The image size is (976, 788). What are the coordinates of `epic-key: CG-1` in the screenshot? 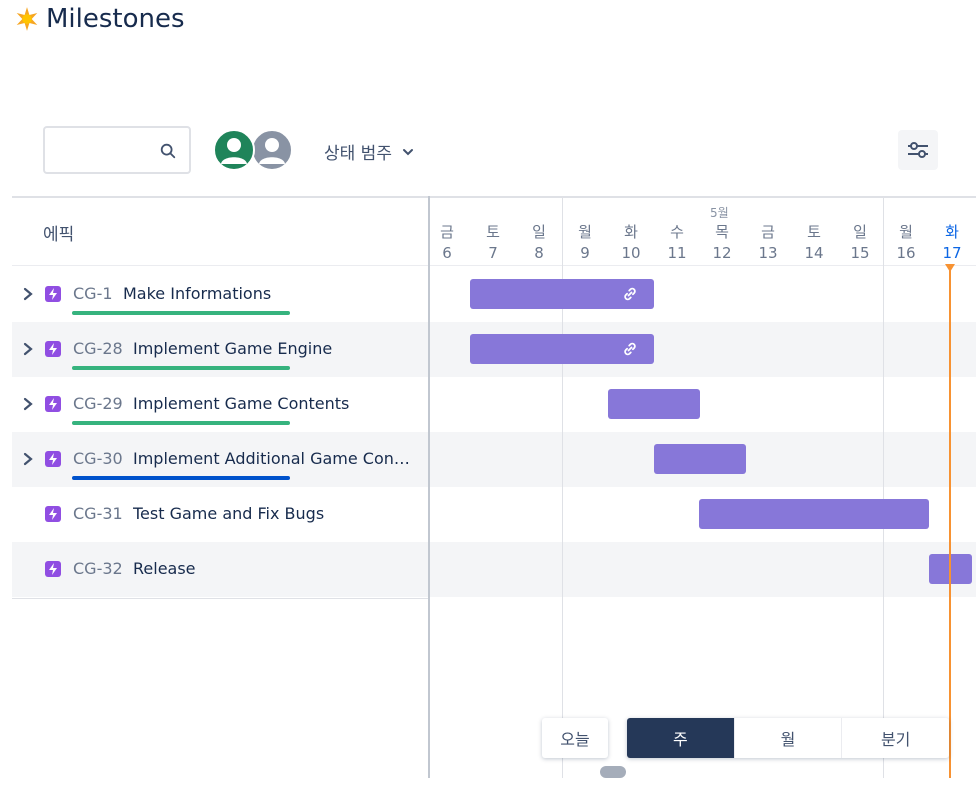 It's located at (93, 293).